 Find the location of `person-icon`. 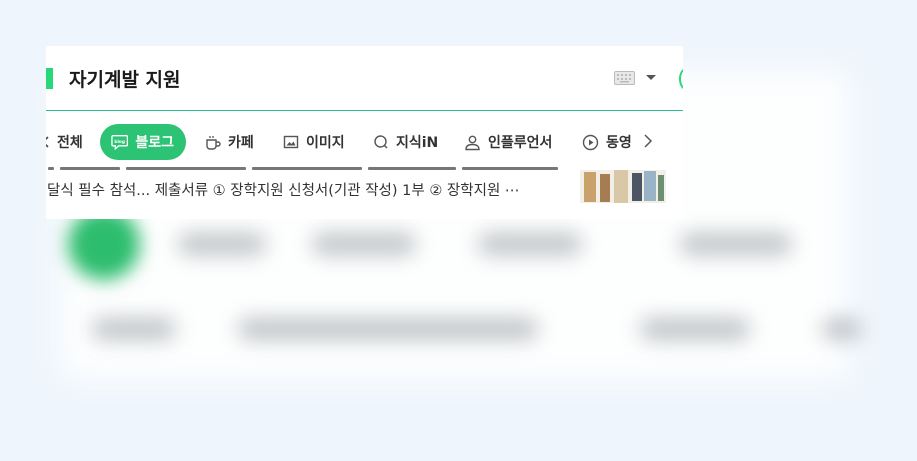

person-icon is located at coordinates (472, 142).